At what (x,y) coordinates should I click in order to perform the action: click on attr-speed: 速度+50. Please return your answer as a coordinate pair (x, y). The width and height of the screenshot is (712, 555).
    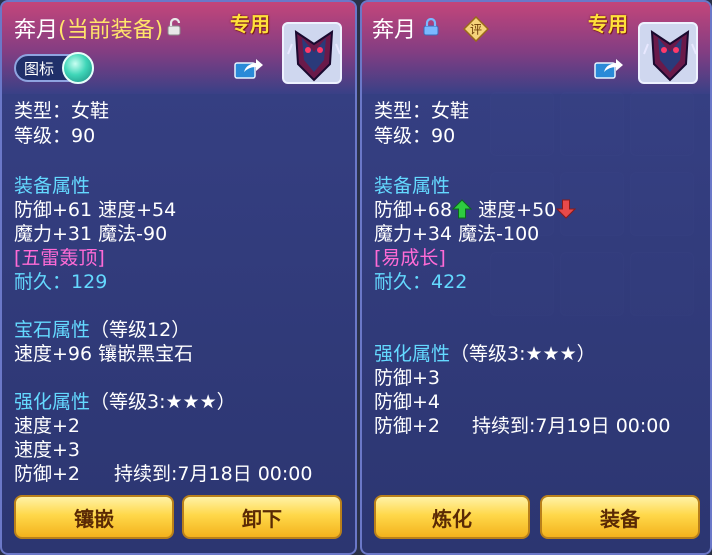
    Looking at the image, I should click on (517, 210).